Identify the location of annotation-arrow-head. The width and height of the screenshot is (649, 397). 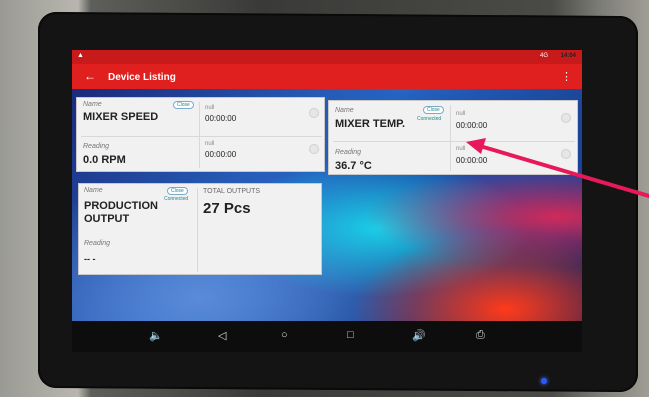
(476, 146).